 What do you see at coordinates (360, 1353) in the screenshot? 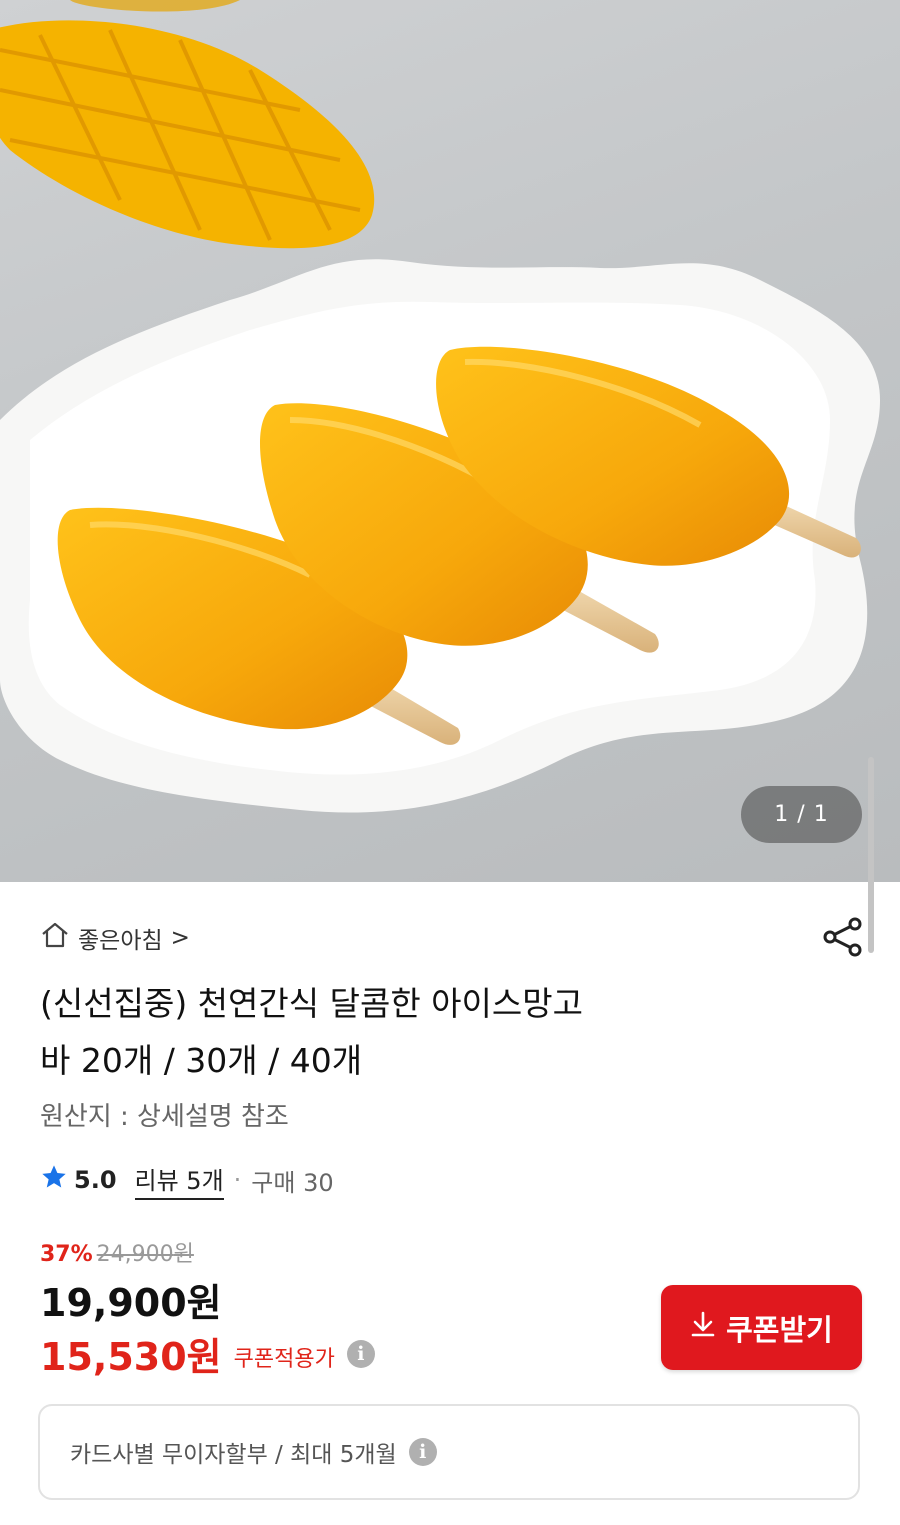
I see `info-icon: i` at bounding box center [360, 1353].